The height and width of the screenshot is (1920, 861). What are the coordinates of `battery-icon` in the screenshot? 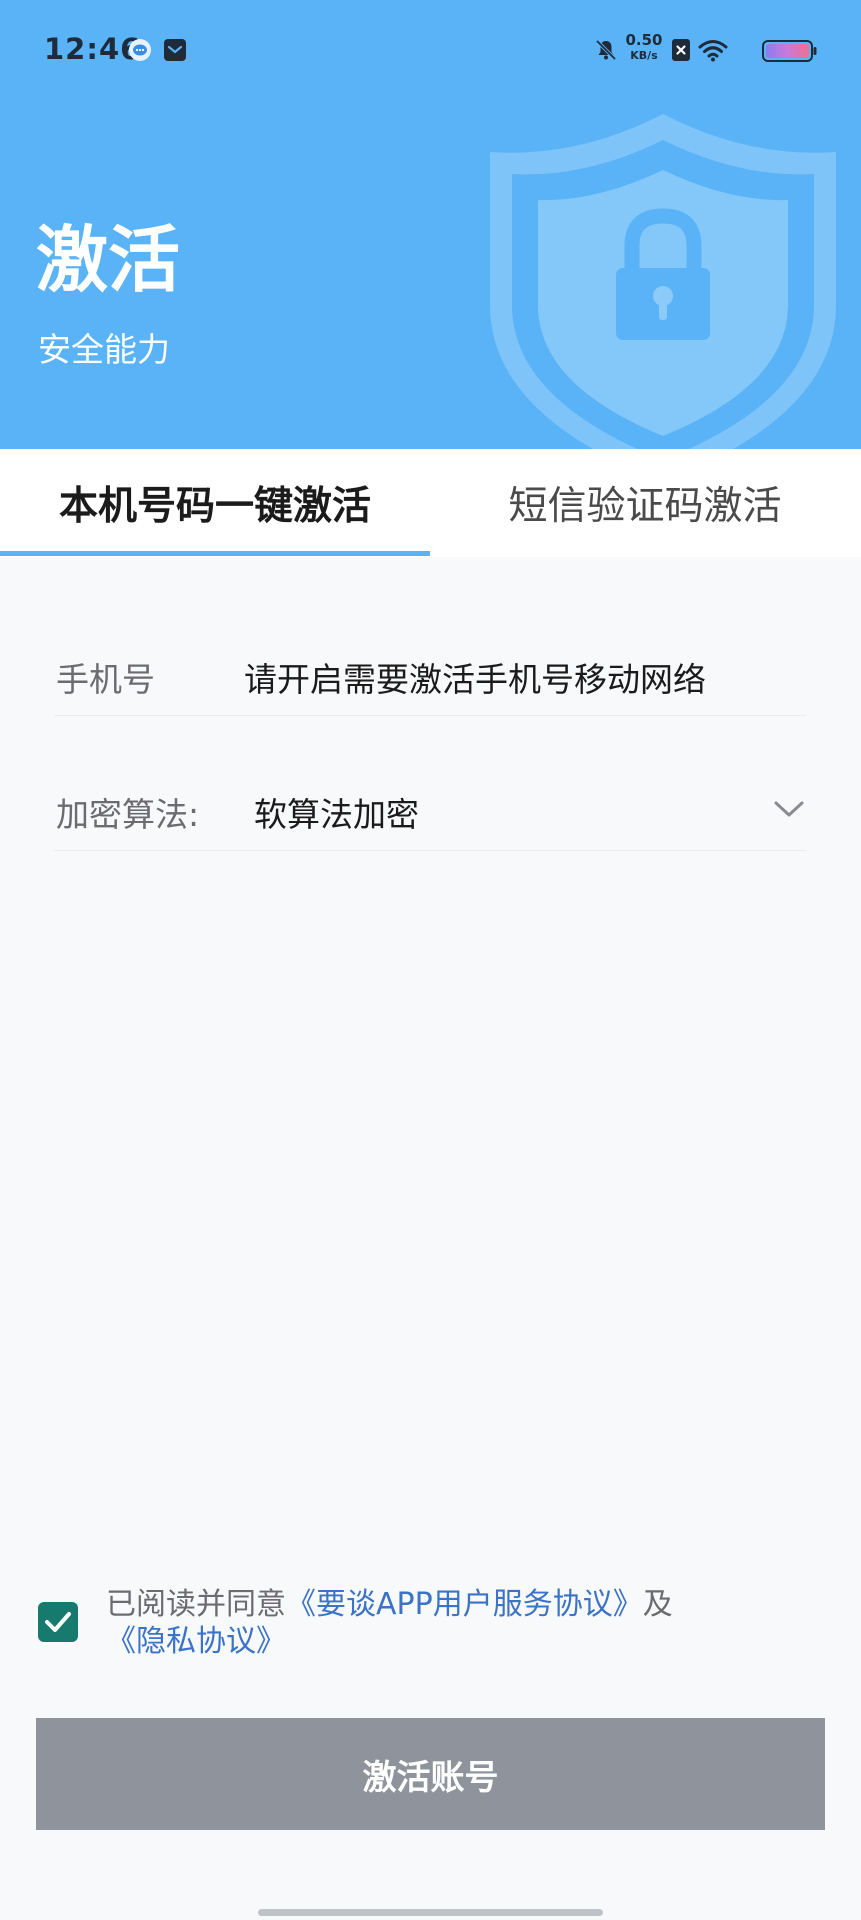 It's located at (789, 51).